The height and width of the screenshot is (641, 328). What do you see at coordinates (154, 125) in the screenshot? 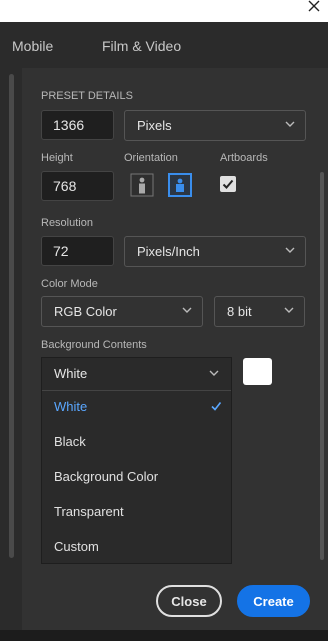
I see `width-unit-value: Pixels` at bounding box center [154, 125].